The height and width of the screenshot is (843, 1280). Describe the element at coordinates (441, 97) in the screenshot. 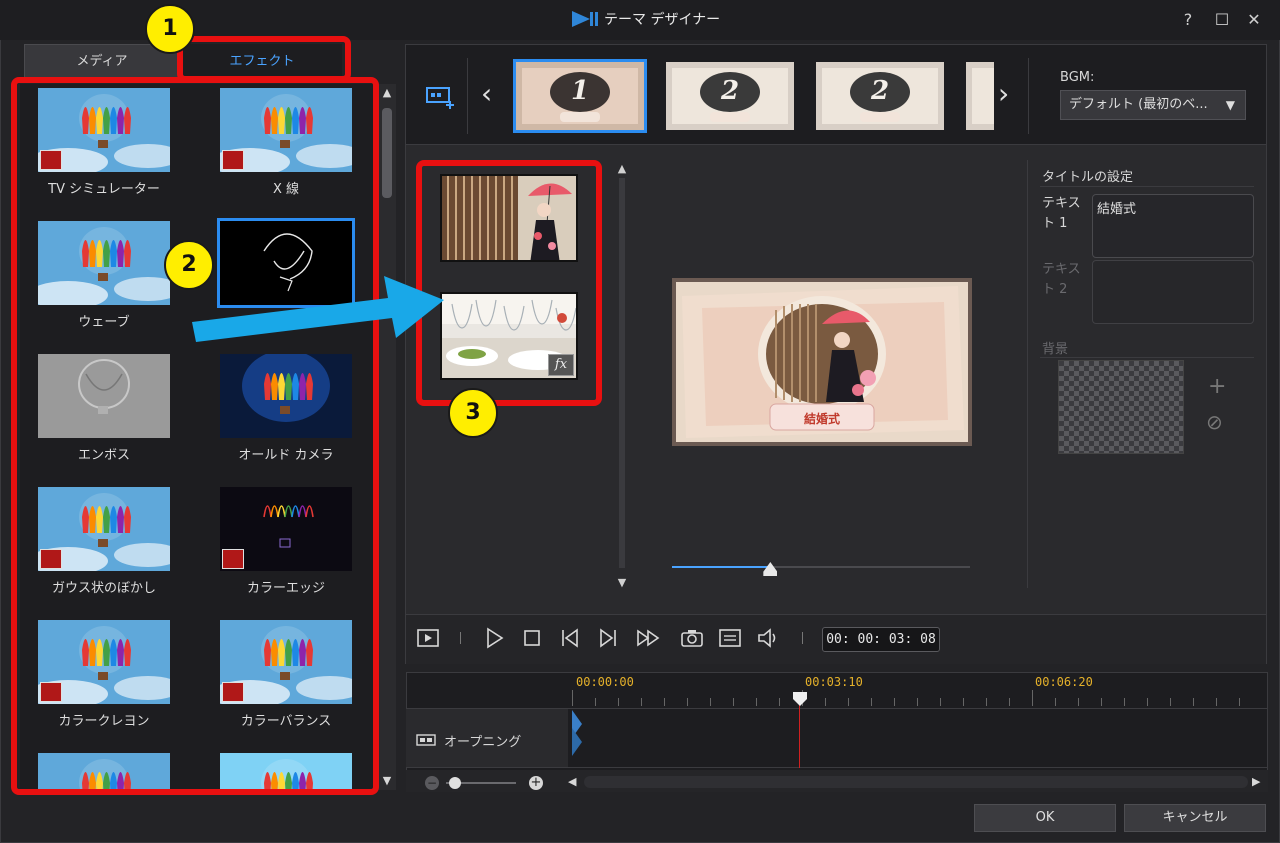

I see `add-slide-icon` at that location.